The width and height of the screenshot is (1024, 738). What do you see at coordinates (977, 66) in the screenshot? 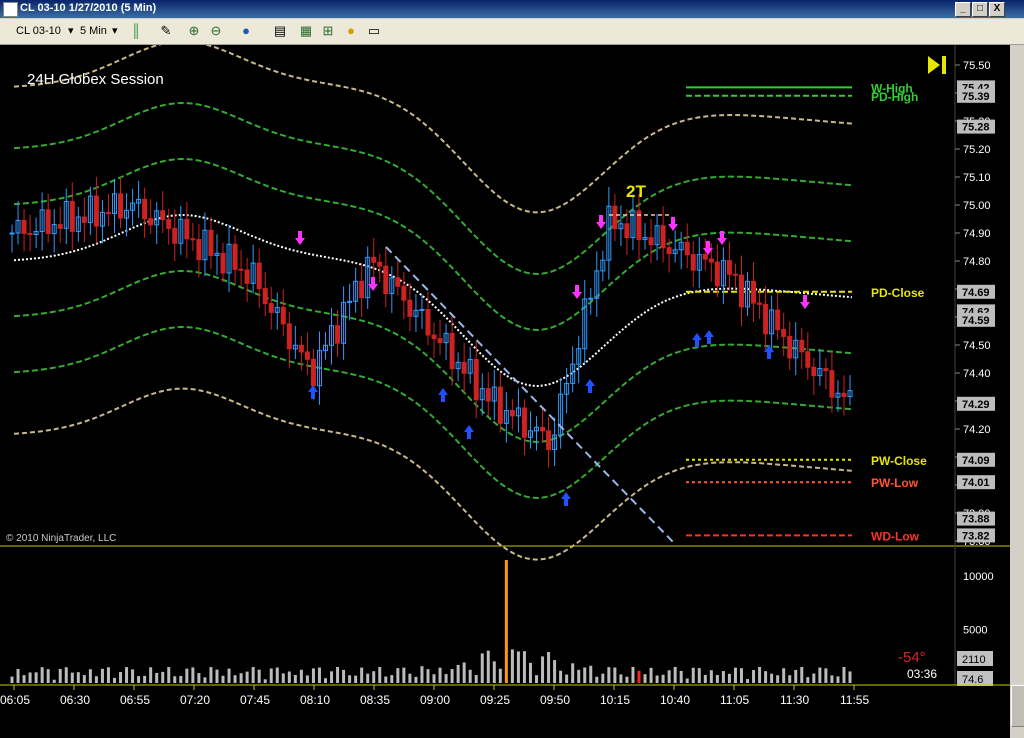
I see `price-tick-label: 75.50` at bounding box center [977, 66].